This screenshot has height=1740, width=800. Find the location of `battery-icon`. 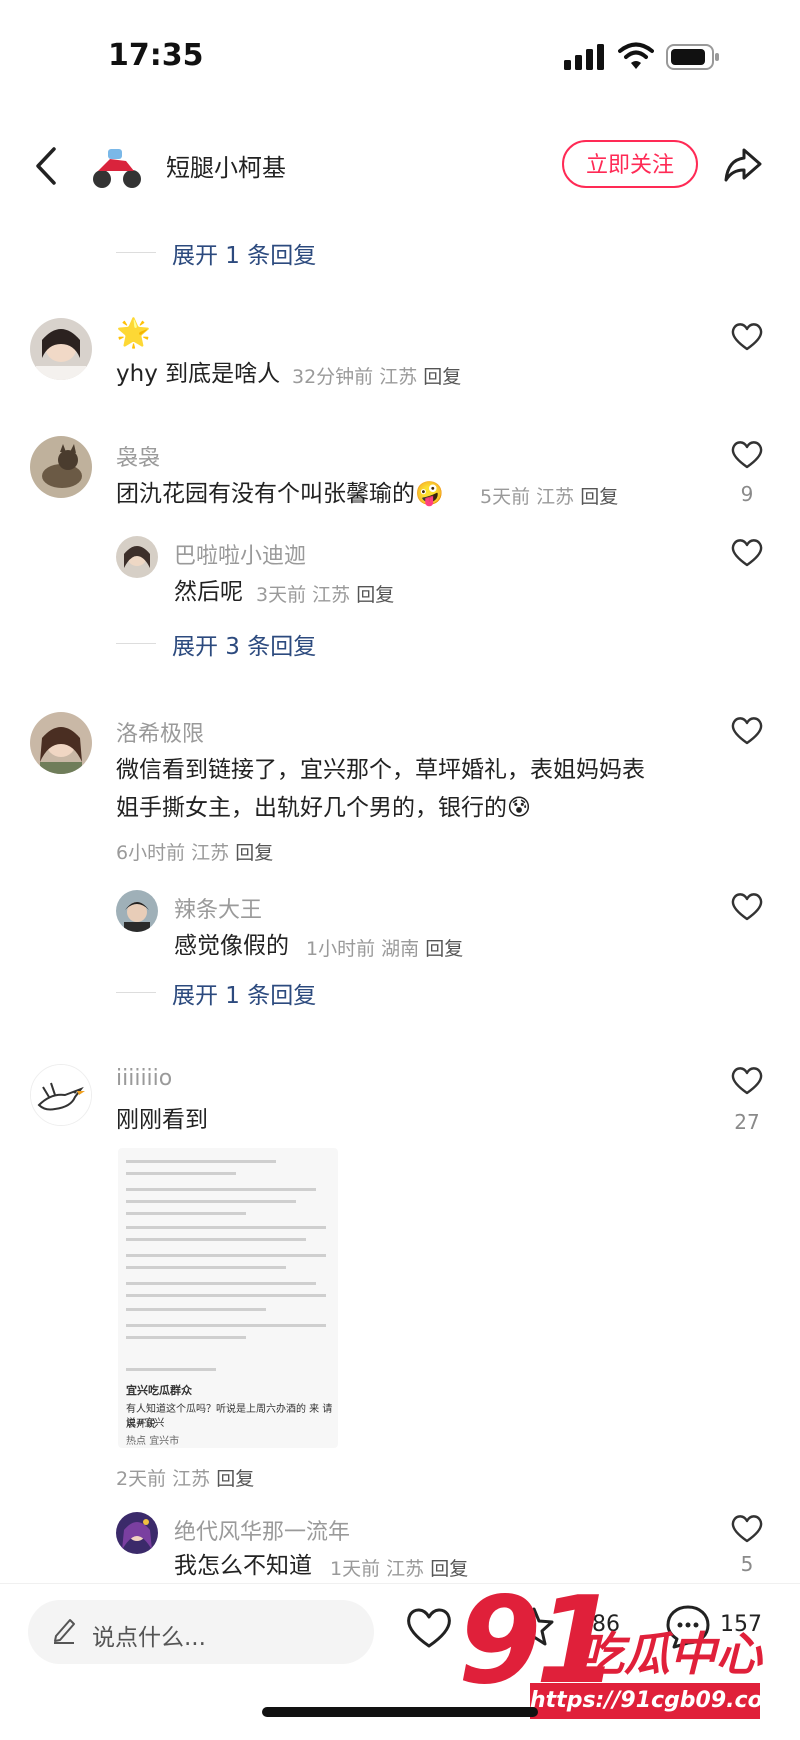

battery-icon is located at coordinates (692, 57).